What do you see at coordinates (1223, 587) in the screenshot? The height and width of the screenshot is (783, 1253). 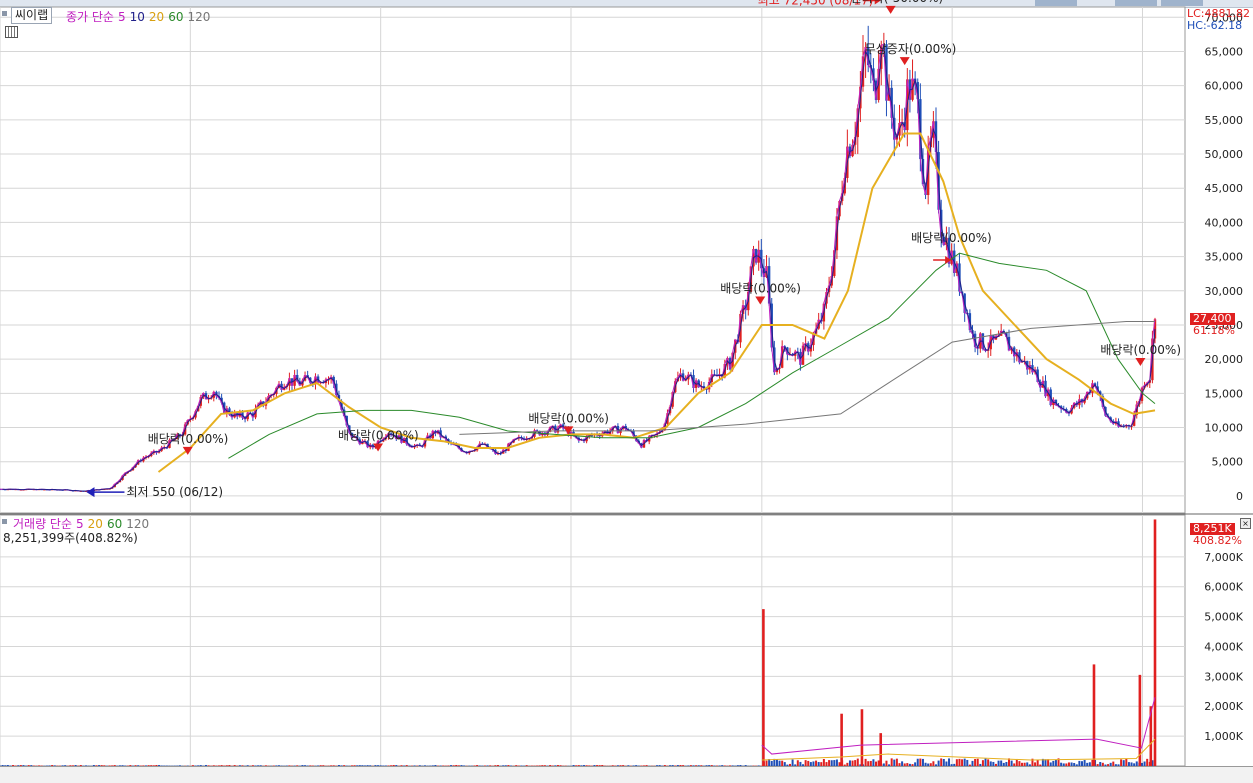 I see `volume-y-tick-label: 6,000K` at bounding box center [1223, 587].